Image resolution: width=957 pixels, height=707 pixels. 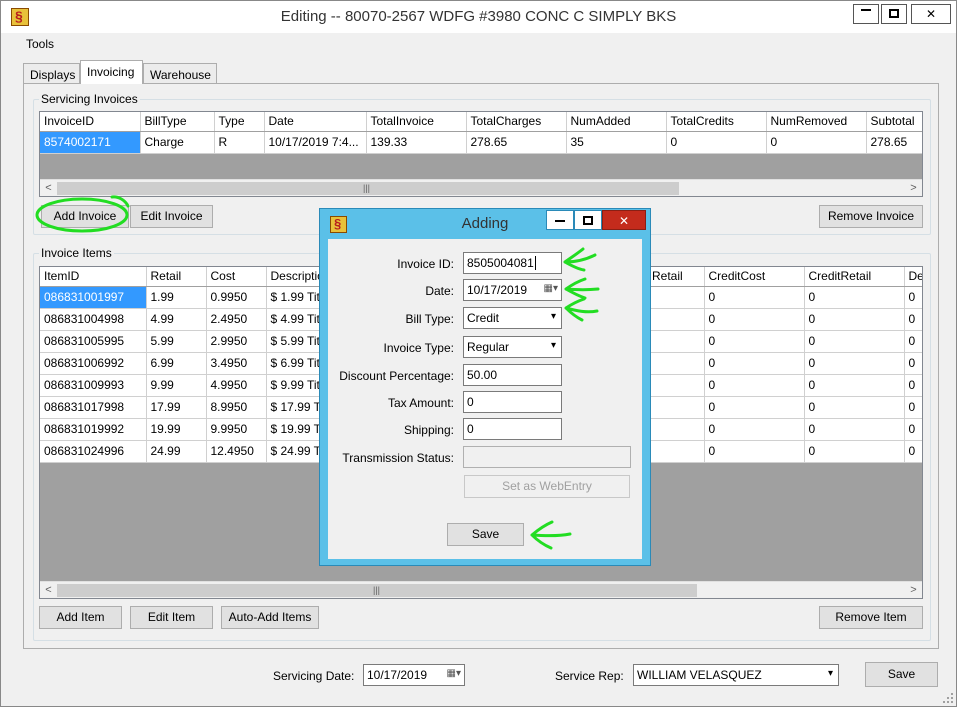 I want to click on service-rep-select: WILLIAM VELASQUEZ ▾, so click(x=736, y=675).